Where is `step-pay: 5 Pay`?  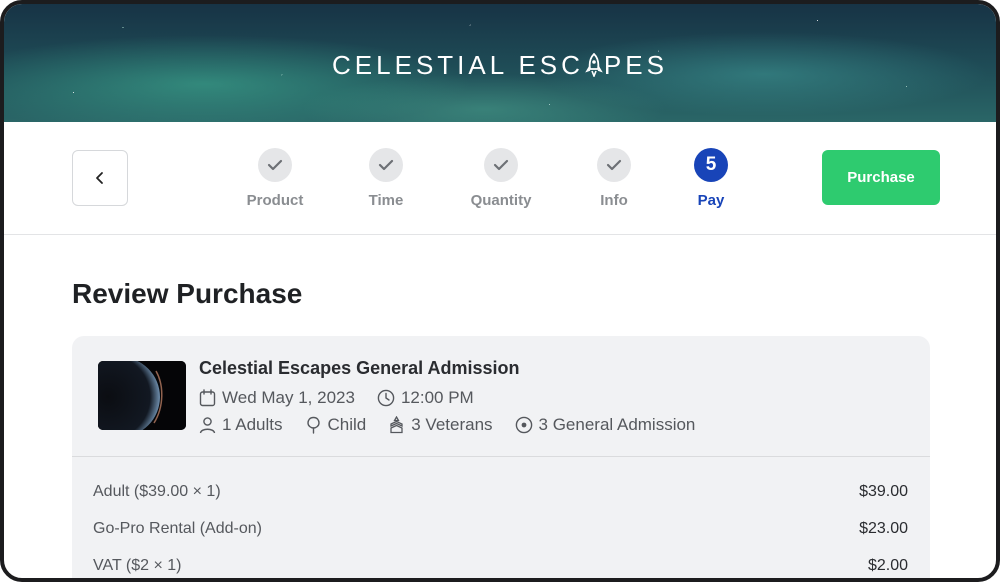 step-pay: 5 Pay is located at coordinates (711, 178).